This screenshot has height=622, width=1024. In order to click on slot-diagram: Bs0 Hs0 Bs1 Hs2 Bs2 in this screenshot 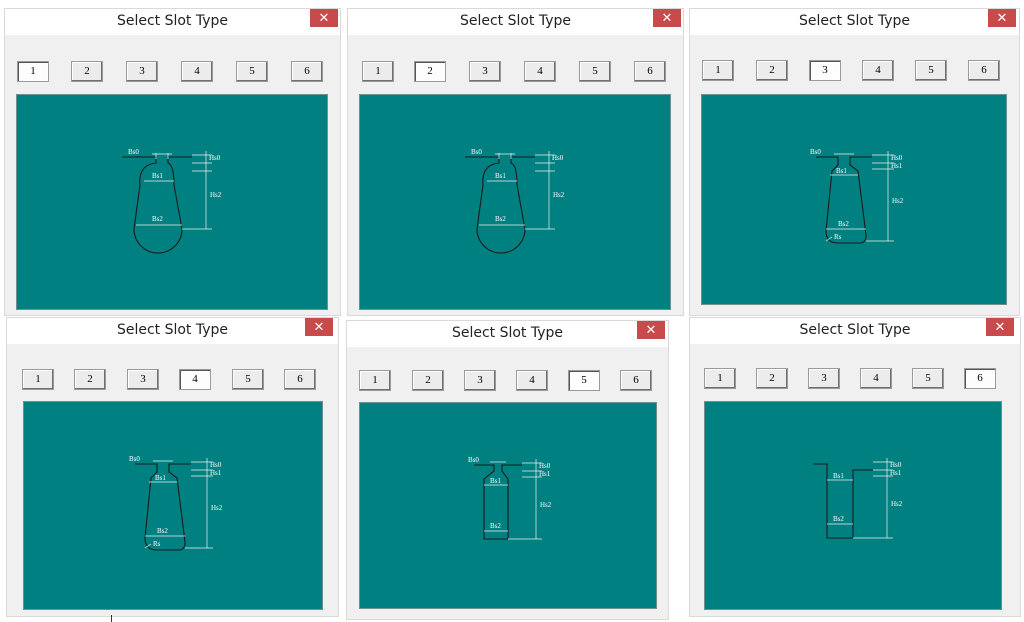, I will do `click(172, 201)`.